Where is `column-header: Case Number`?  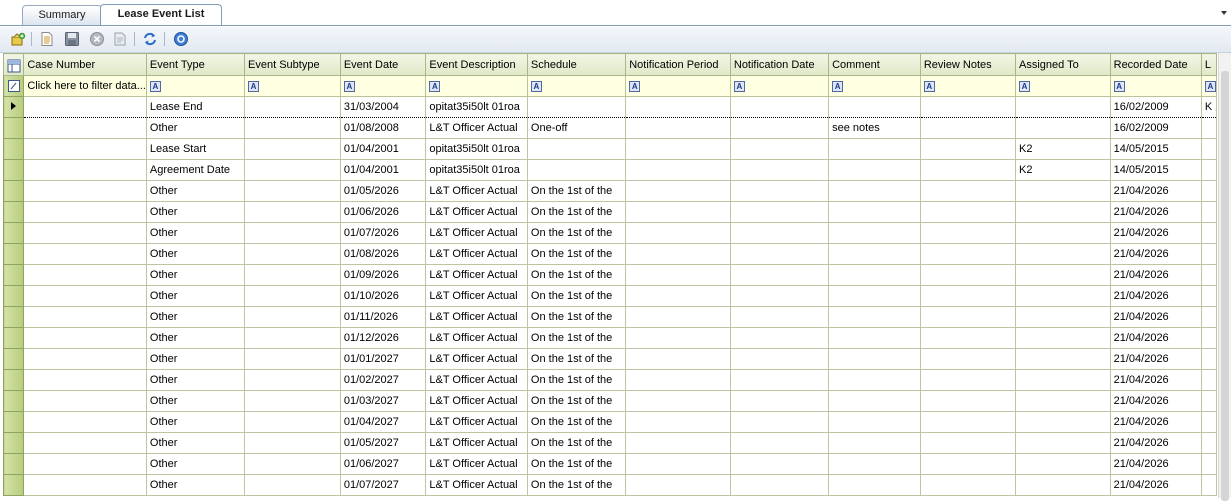 column-header: Case Number is located at coordinates (85, 64).